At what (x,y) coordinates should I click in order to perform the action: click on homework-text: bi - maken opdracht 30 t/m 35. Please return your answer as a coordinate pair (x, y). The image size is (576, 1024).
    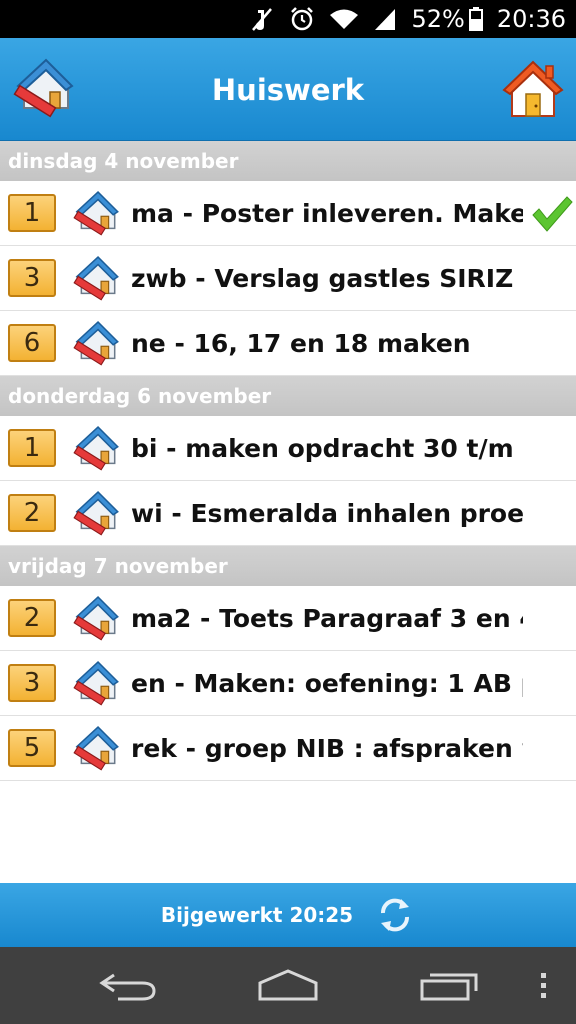
    Looking at the image, I should click on (327, 448).